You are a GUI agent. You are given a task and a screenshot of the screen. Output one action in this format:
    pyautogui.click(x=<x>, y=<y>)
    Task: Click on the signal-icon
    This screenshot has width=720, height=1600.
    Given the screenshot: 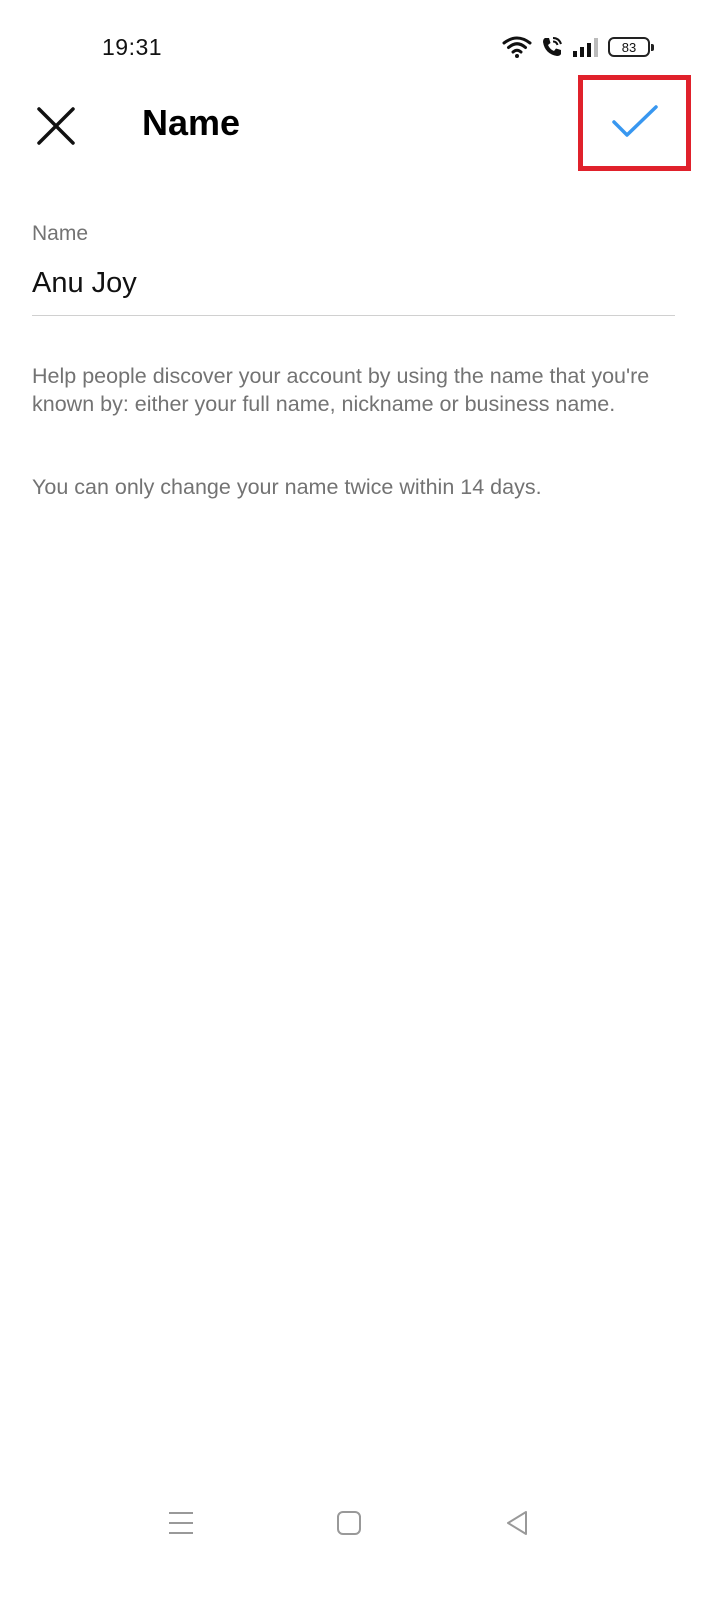 What is the action you would take?
    pyautogui.click(x=586, y=47)
    